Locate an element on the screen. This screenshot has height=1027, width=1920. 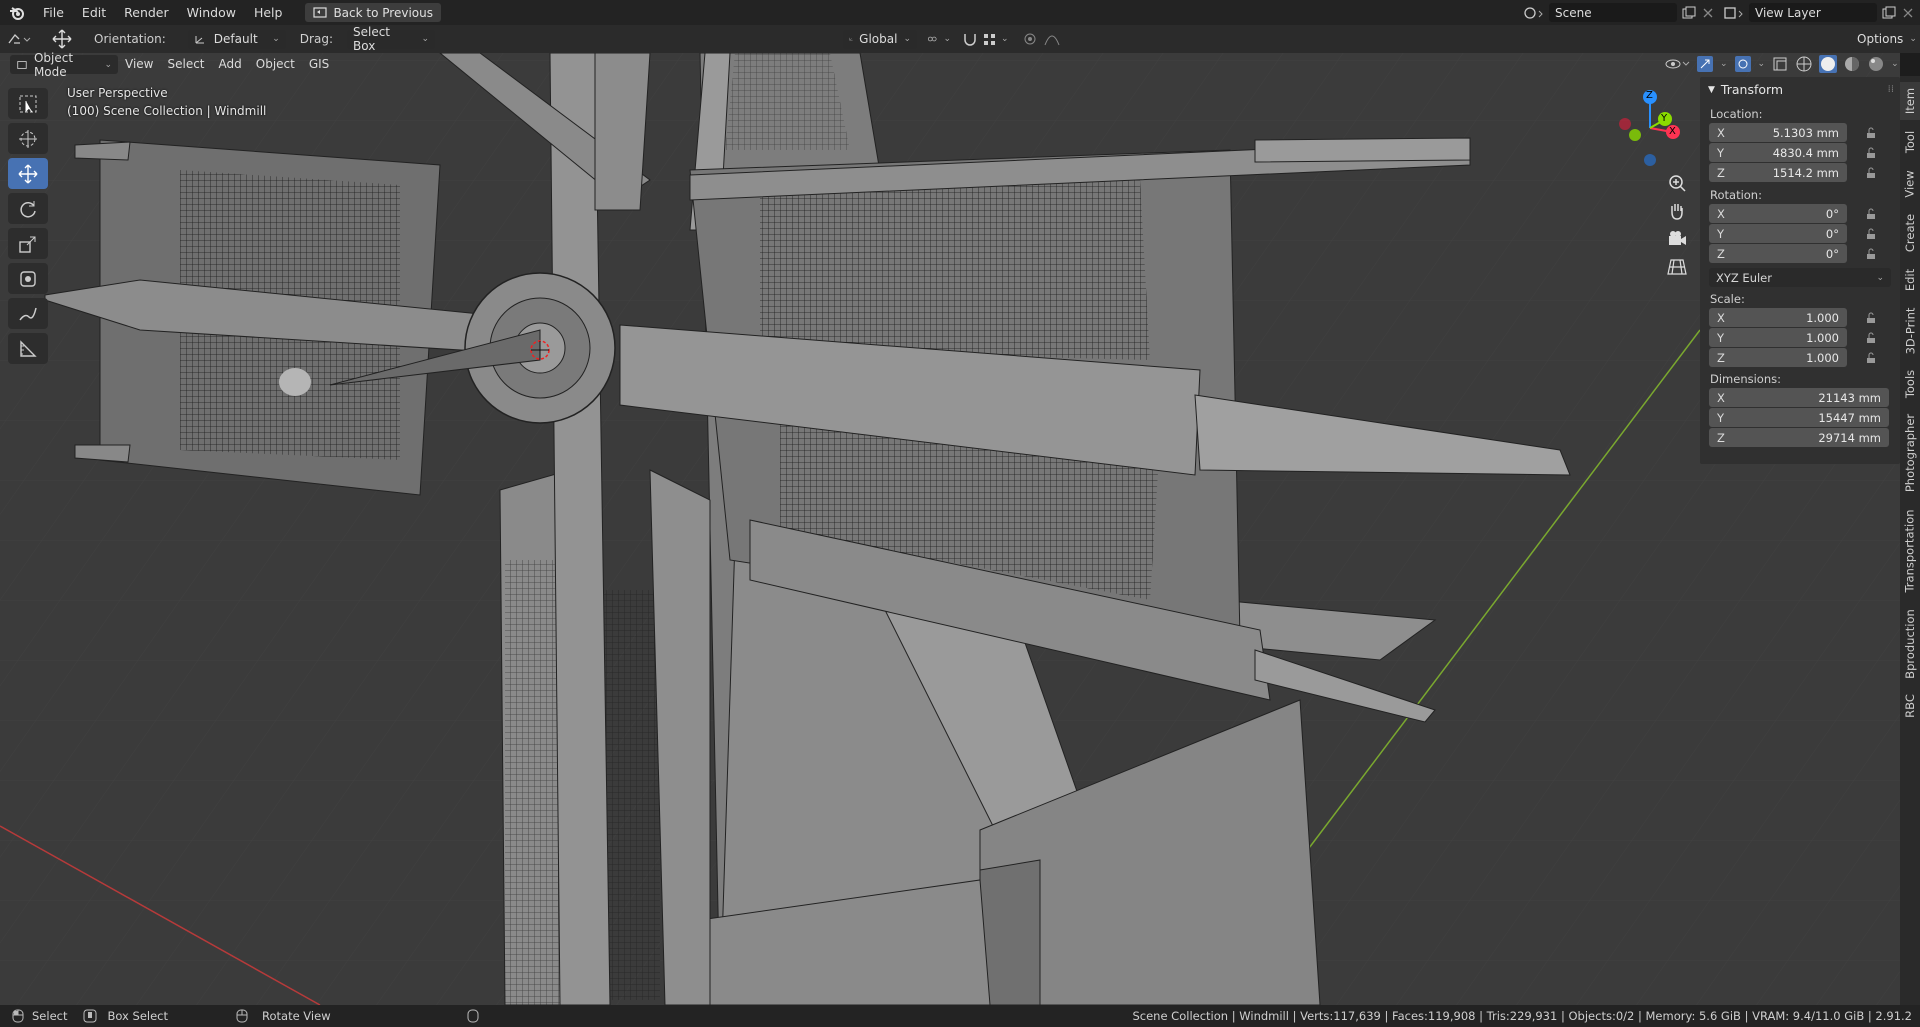
move-tool-icon is located at coordinates (62, 39).